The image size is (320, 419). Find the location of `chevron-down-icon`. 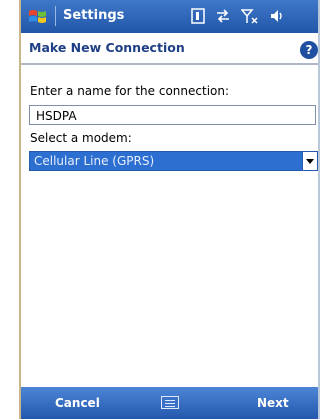

chevron-down-icon is located at coordinates (310, 161).